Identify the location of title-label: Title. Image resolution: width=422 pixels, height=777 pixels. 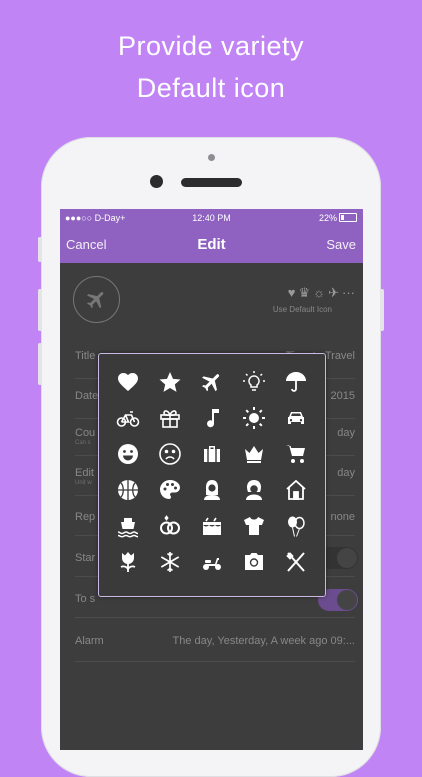
(85, 356).